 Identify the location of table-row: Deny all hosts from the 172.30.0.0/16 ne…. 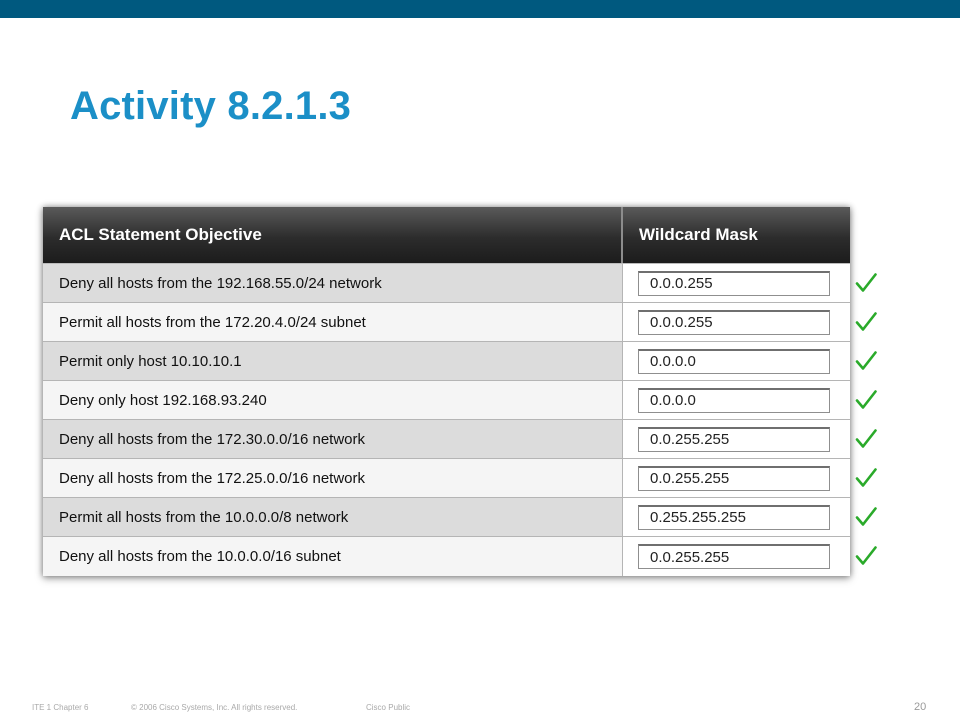
(446, 439).